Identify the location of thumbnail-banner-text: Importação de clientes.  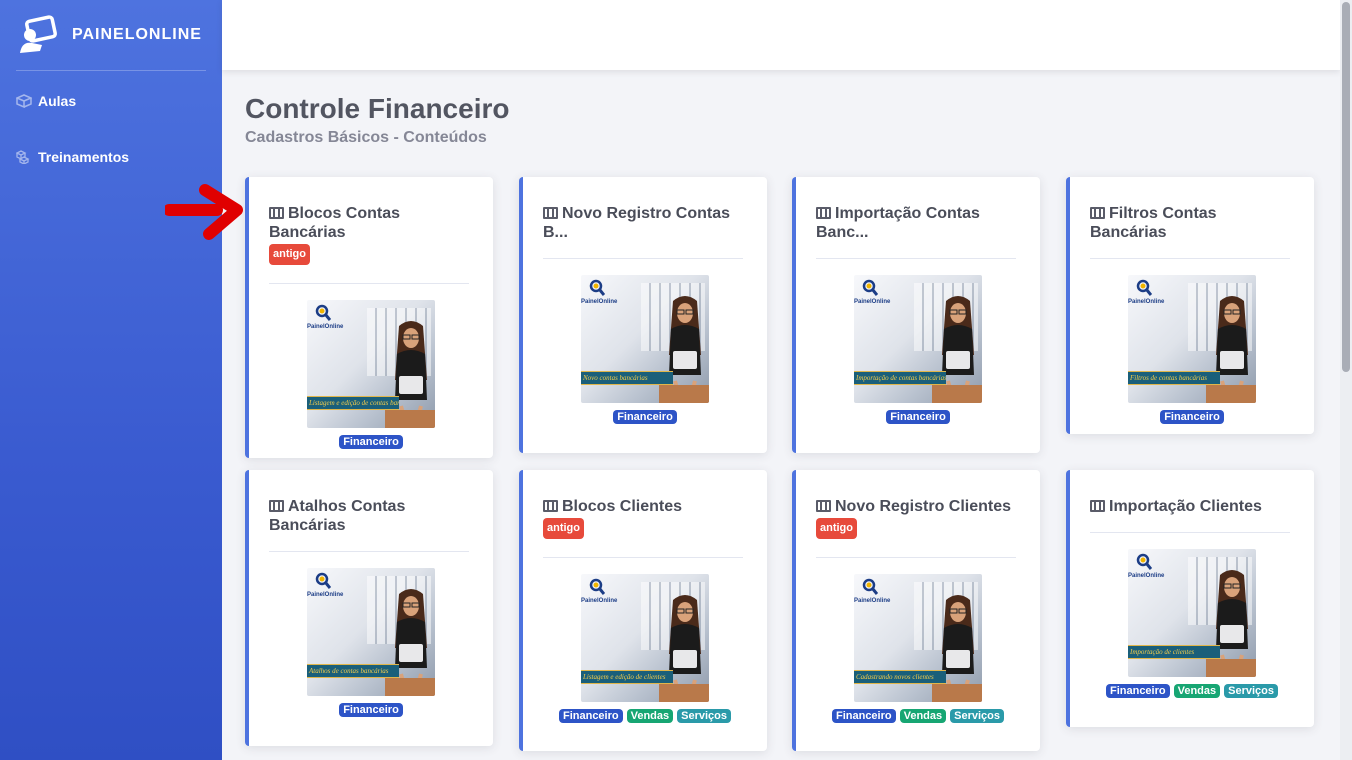
(1162, 652).